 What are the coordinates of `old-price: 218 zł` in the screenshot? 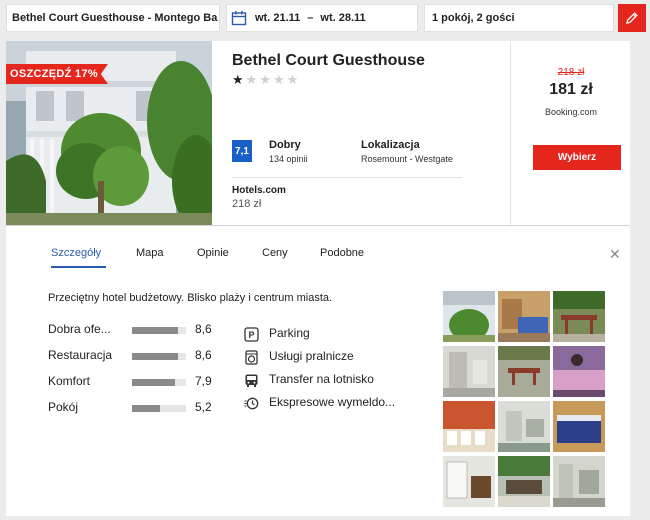 It's located at (571, 72).